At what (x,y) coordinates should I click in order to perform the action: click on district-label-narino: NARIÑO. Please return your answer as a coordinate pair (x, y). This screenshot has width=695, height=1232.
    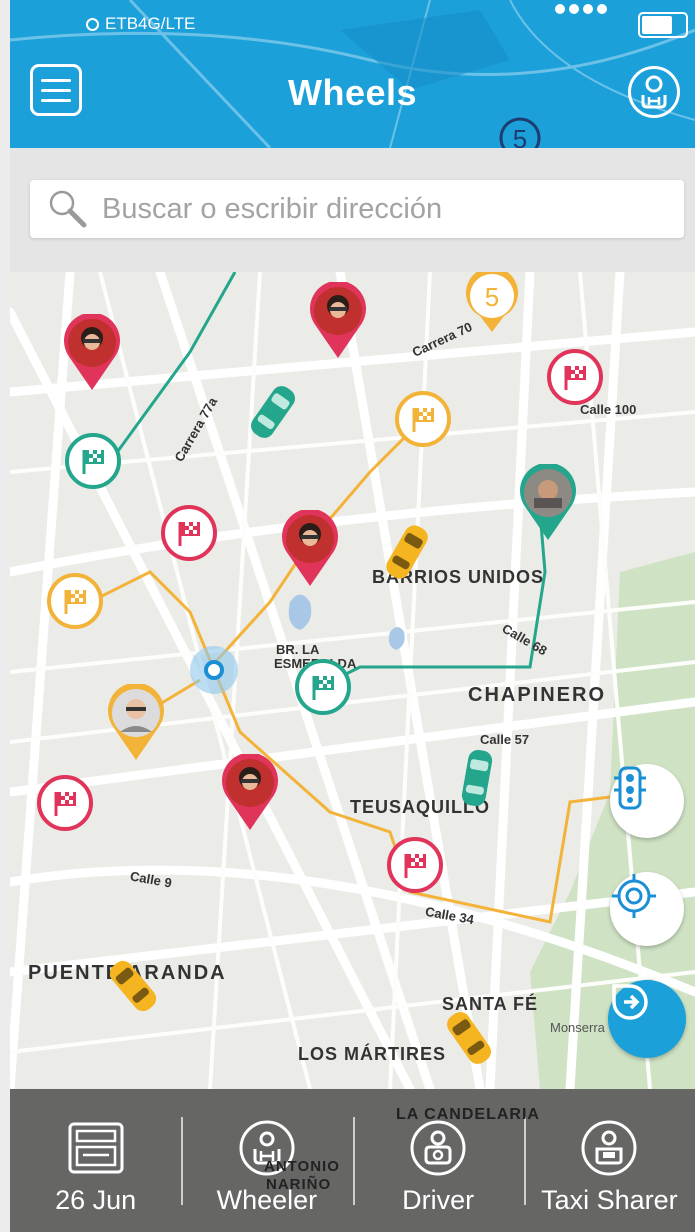
    Looking at the image, I should click on (299, 1184).